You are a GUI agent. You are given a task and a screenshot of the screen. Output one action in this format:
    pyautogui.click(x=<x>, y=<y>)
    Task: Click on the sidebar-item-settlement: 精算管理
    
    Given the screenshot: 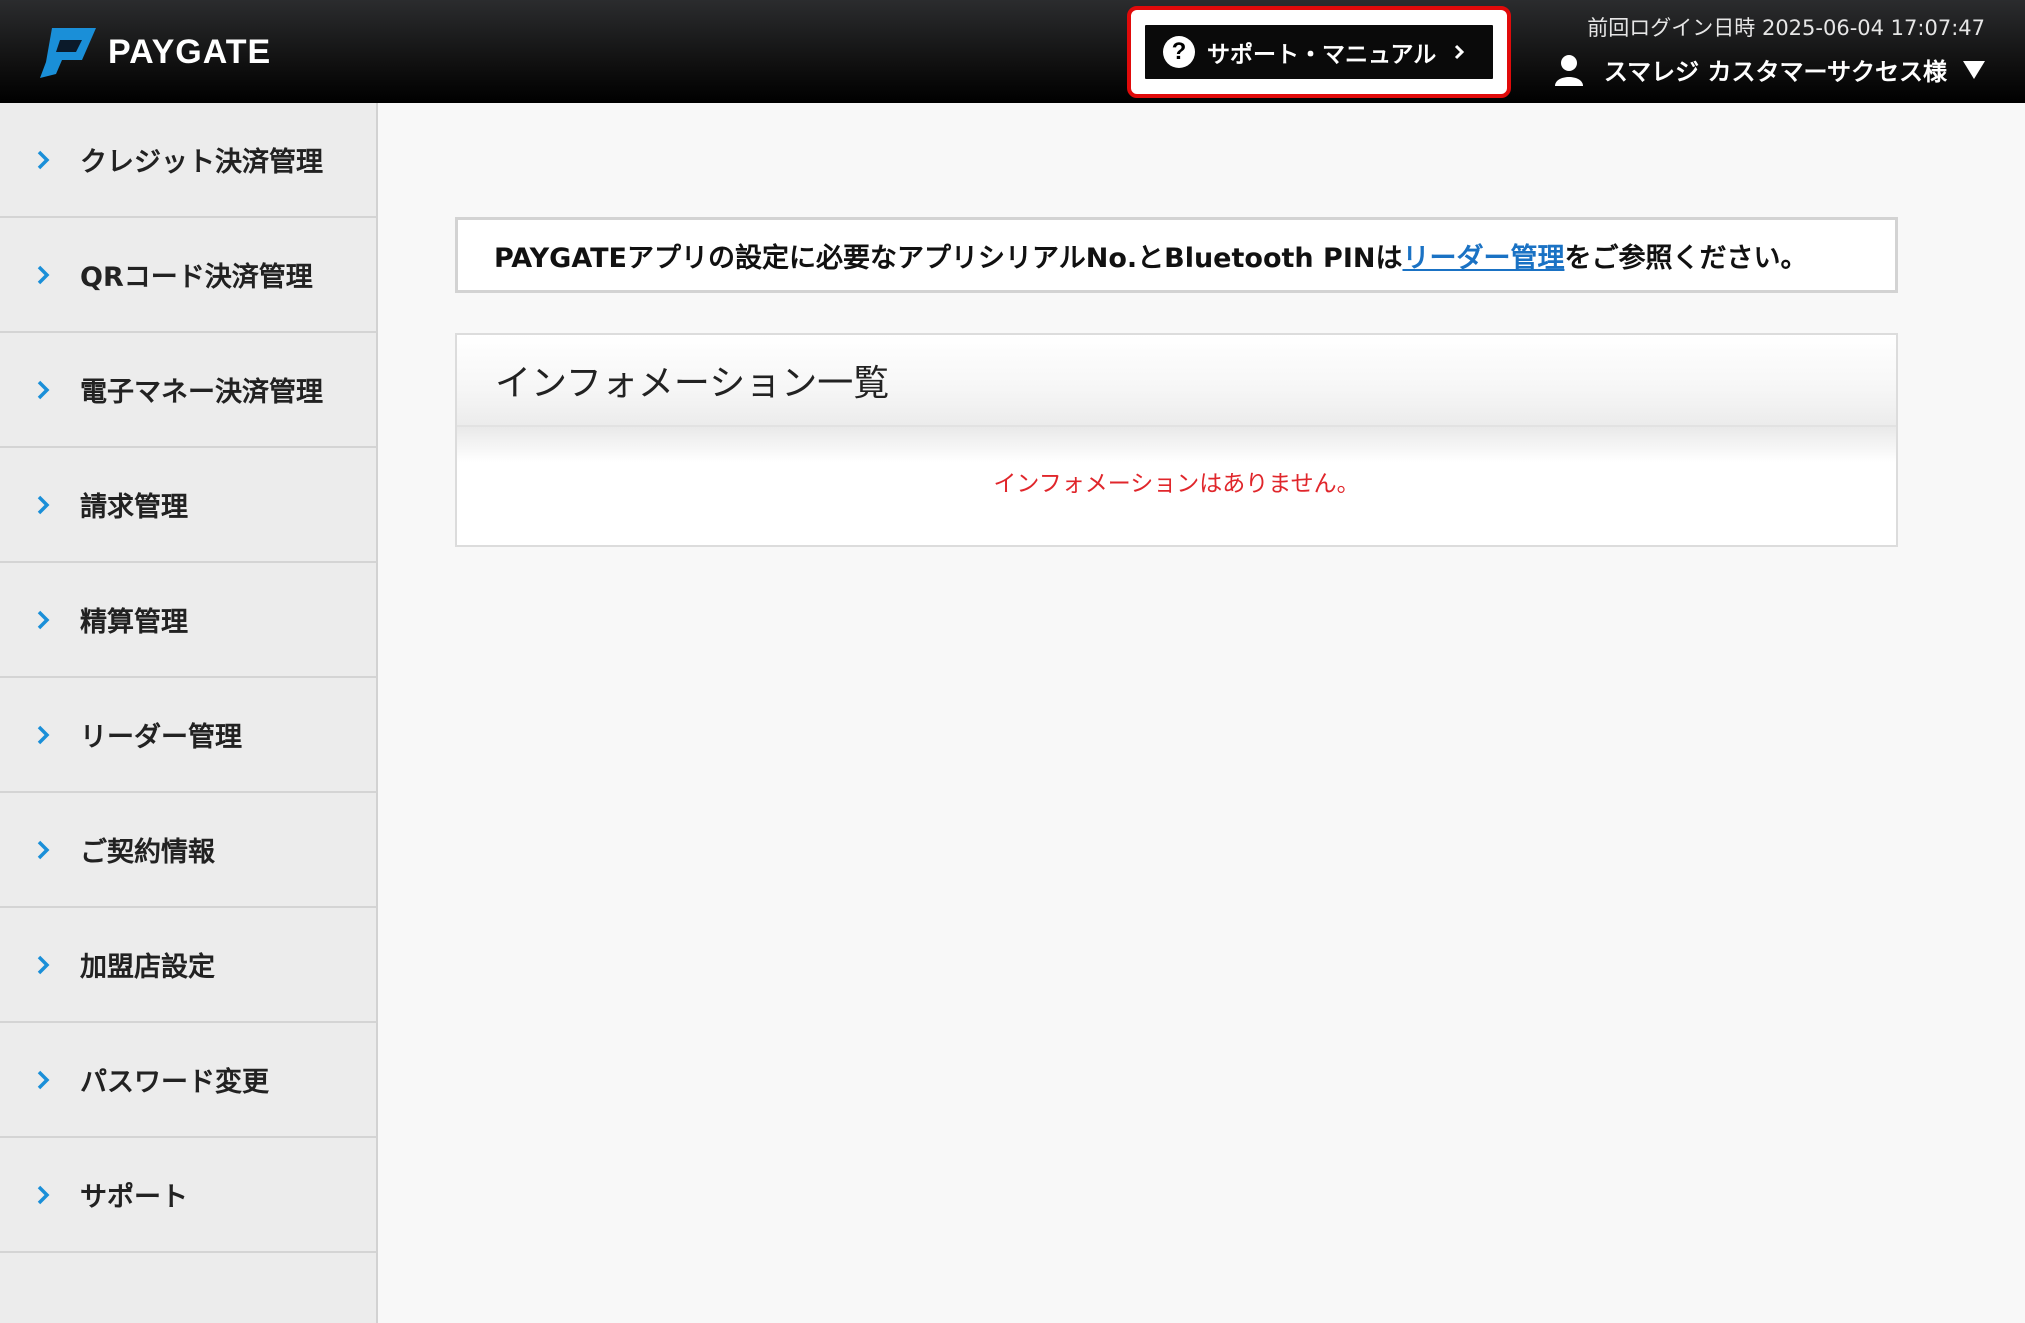 What is the action you would take?
    pyautogui.click(x=188, y=620)
    